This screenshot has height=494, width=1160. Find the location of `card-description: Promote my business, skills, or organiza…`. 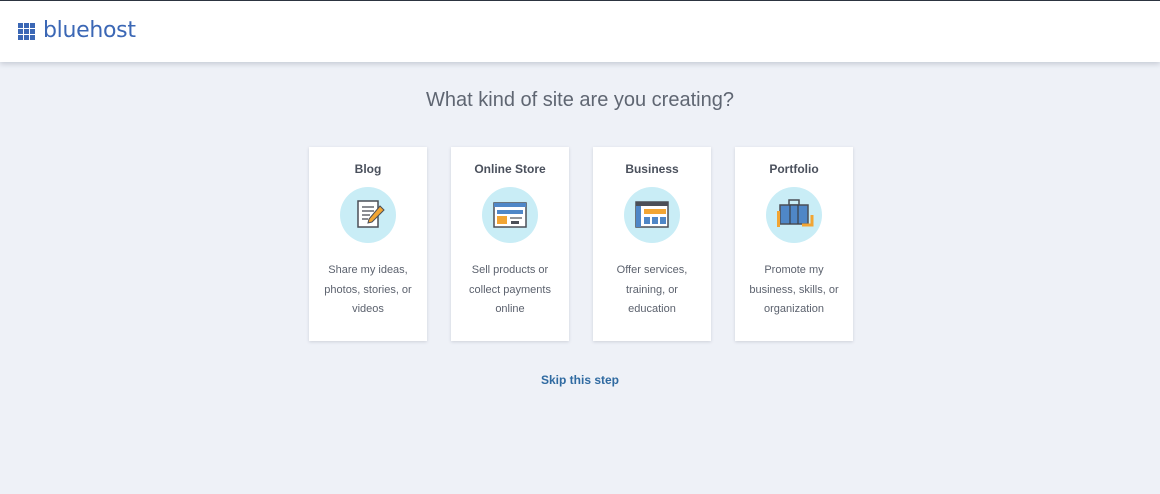

card-description: Promote my business, skills, or organiza… is located at coordinates (794, 289).